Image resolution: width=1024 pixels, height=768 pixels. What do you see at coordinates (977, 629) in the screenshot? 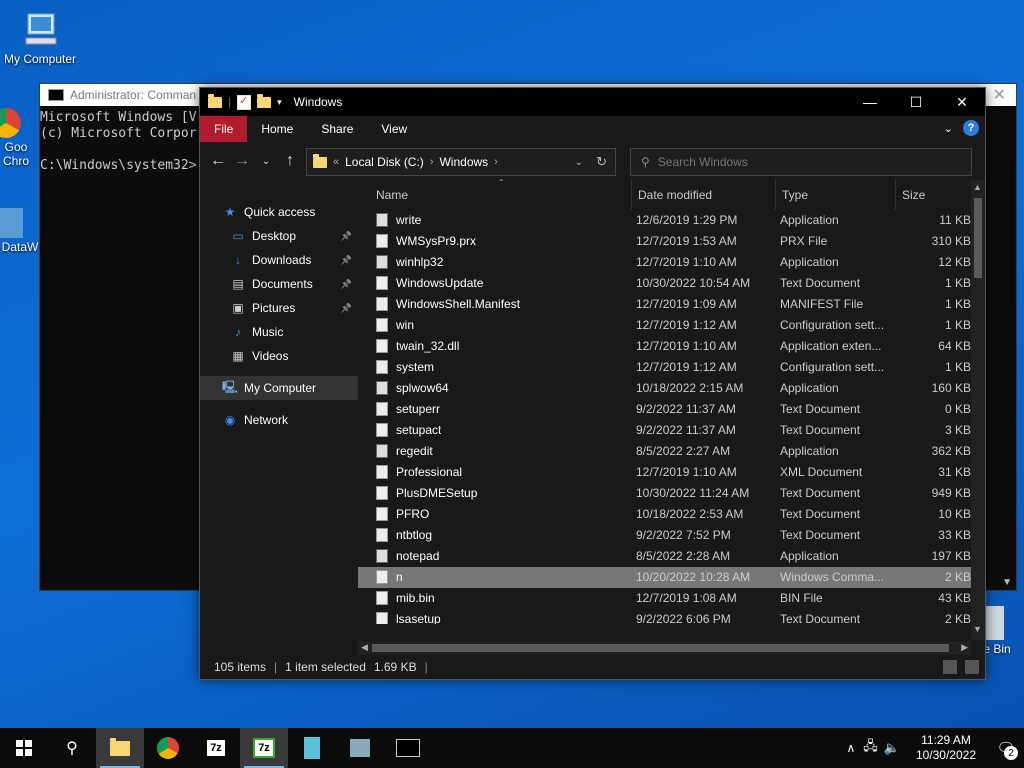
I see `scroll-down-icon: ▼` at bounding box center [977, 629].